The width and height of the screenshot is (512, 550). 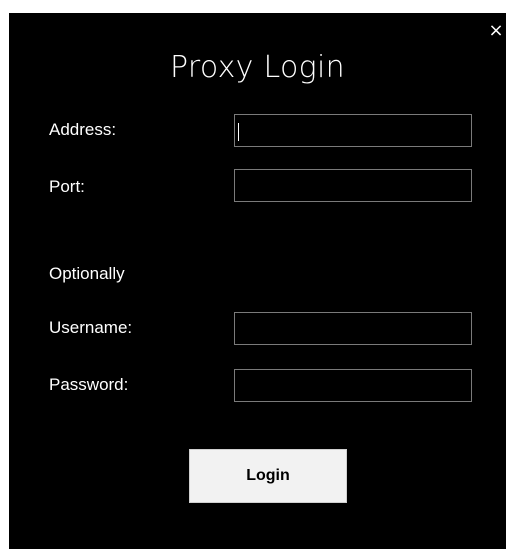 What do you see at coordinates (353, 328) in the screenshot?
I see `username-input` at bounding box center [353, 328].